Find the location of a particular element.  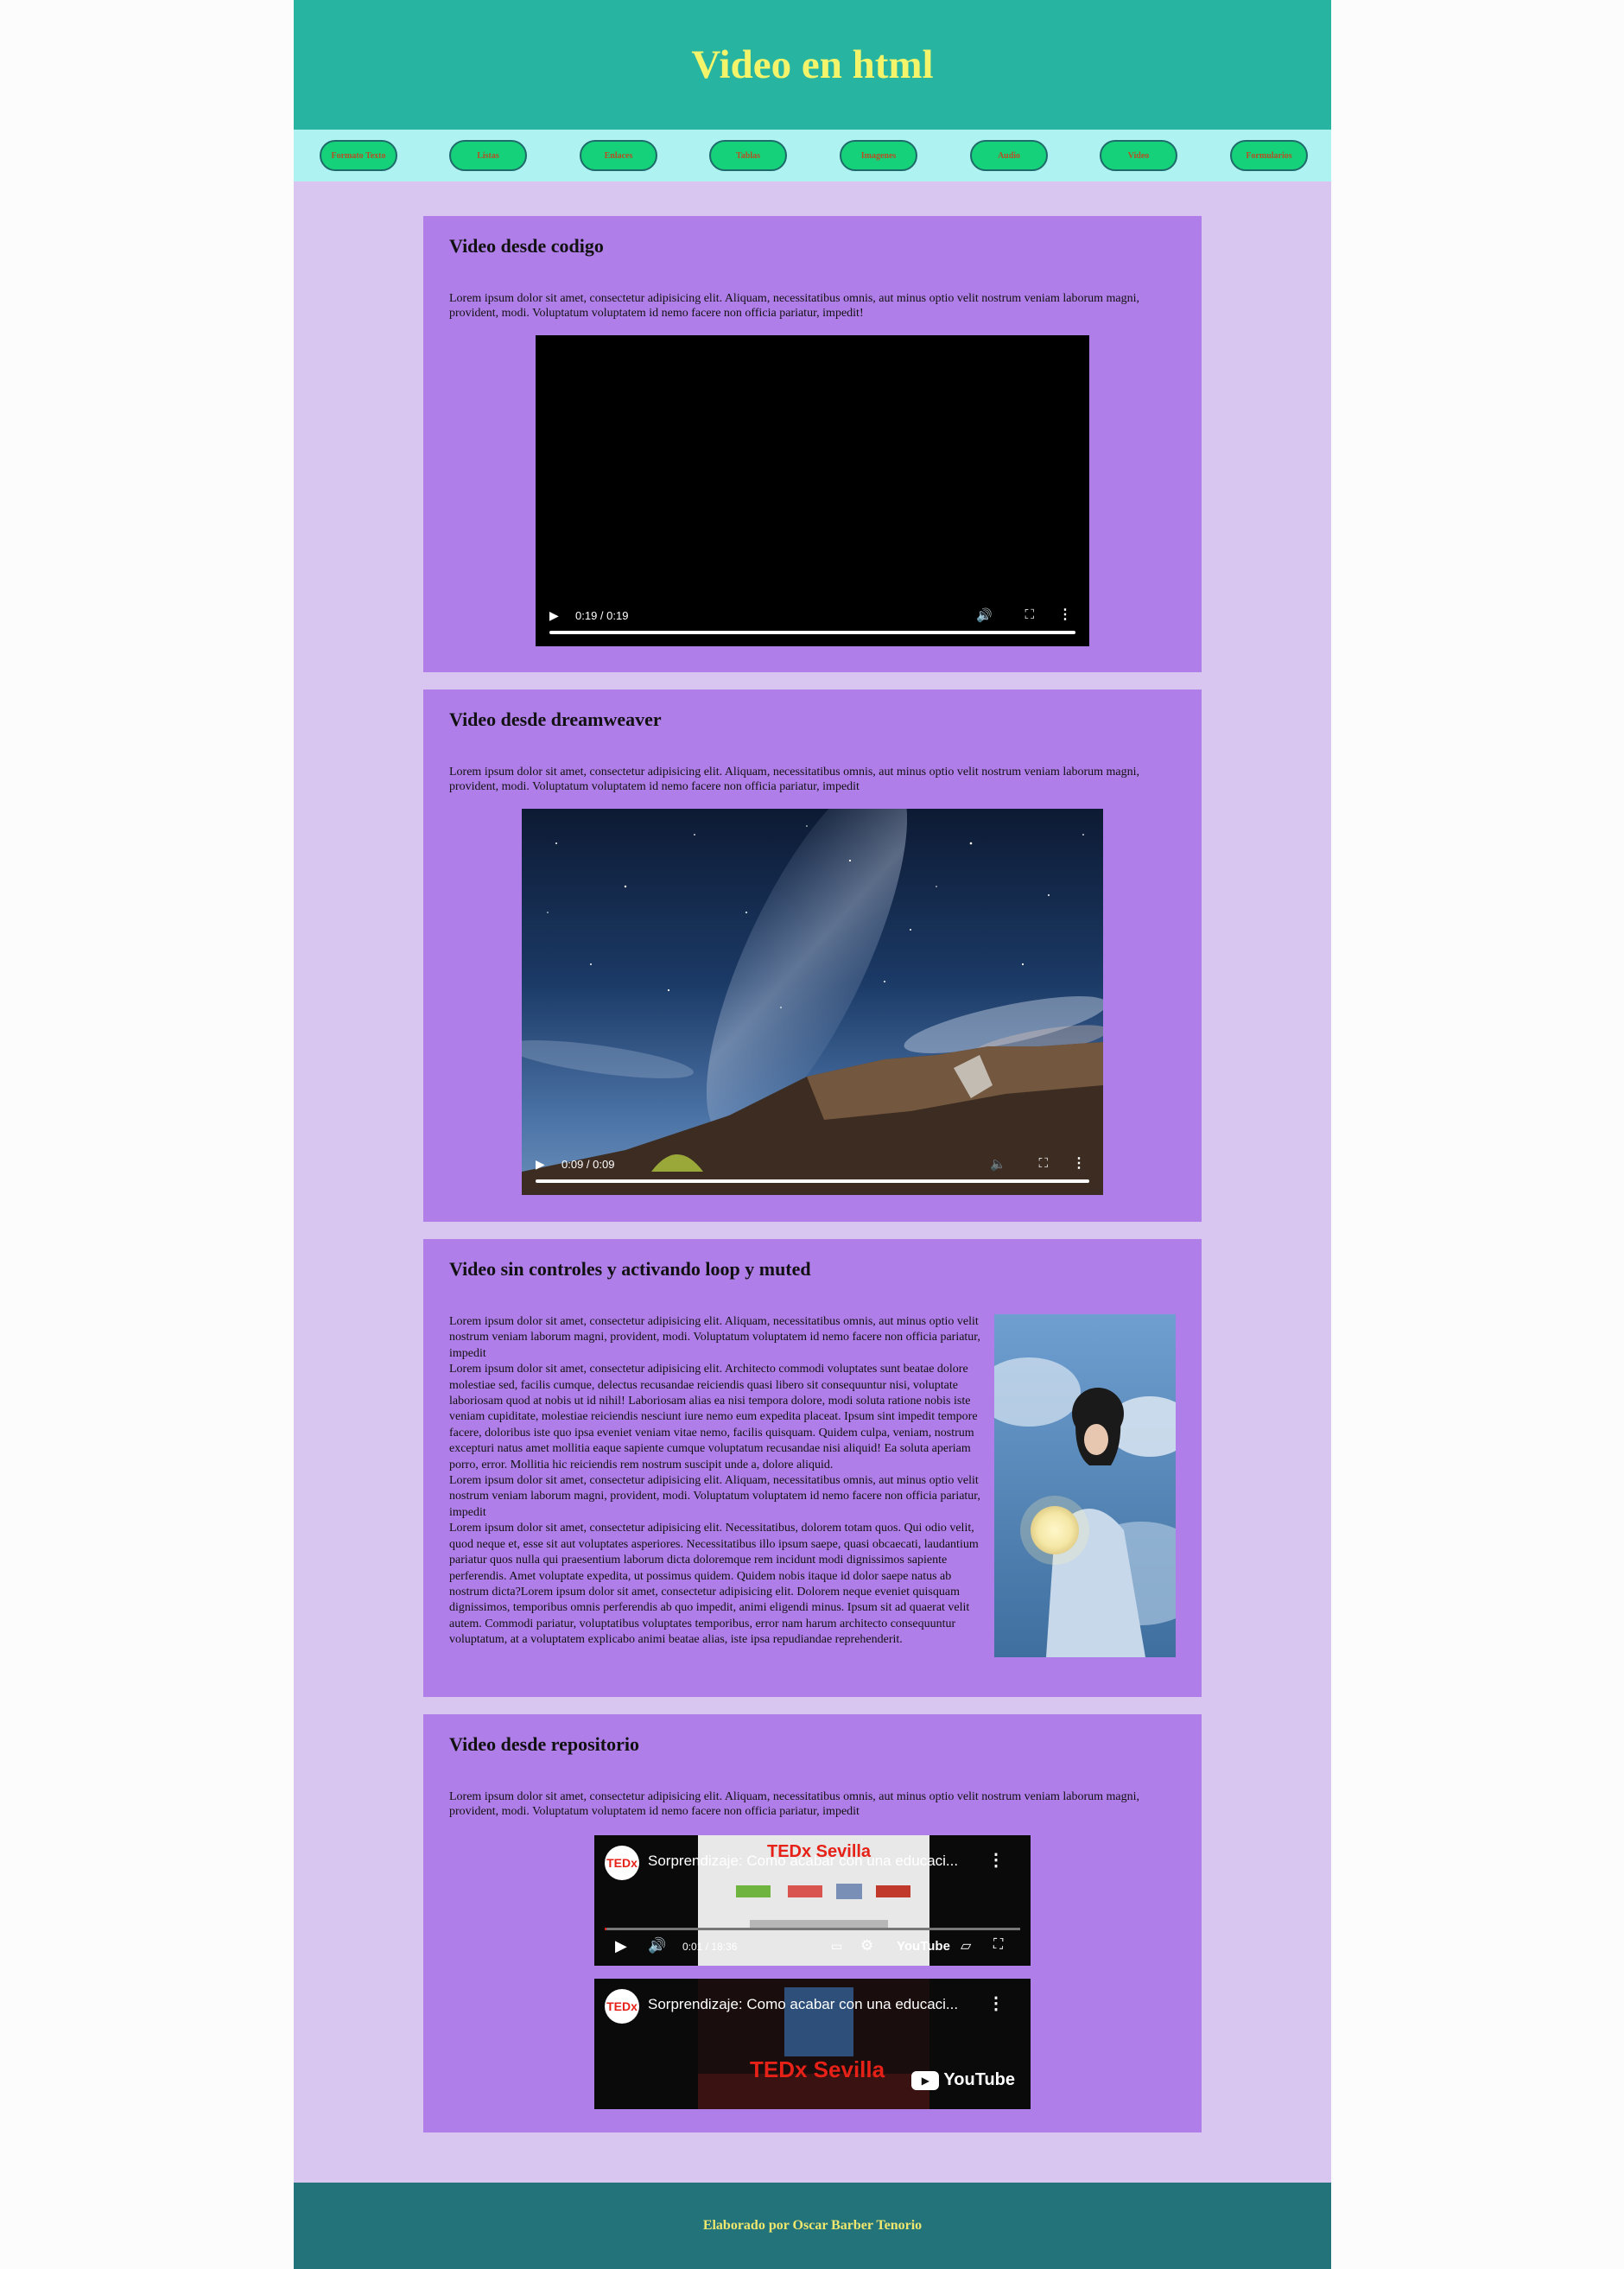

section-title: Video desde codigo is located at coordinates (527, 246).